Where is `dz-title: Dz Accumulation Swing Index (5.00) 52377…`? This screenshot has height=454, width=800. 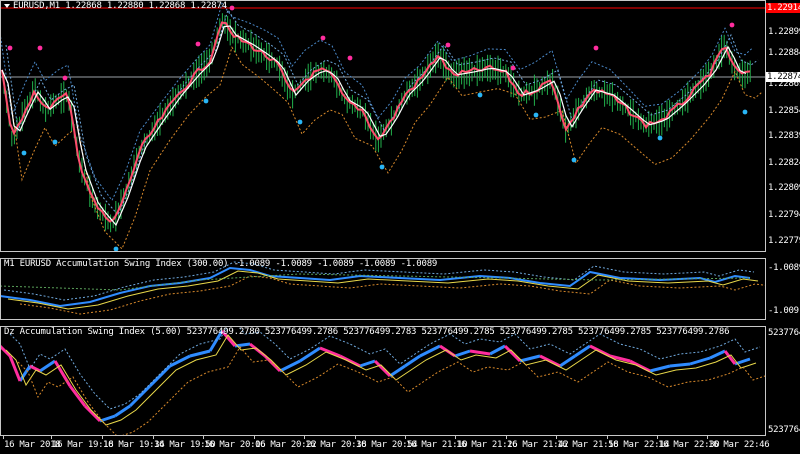 dz-title: Dz Accumulation Swing Index (5.00) 52377… is located at coordinates (367, 332).